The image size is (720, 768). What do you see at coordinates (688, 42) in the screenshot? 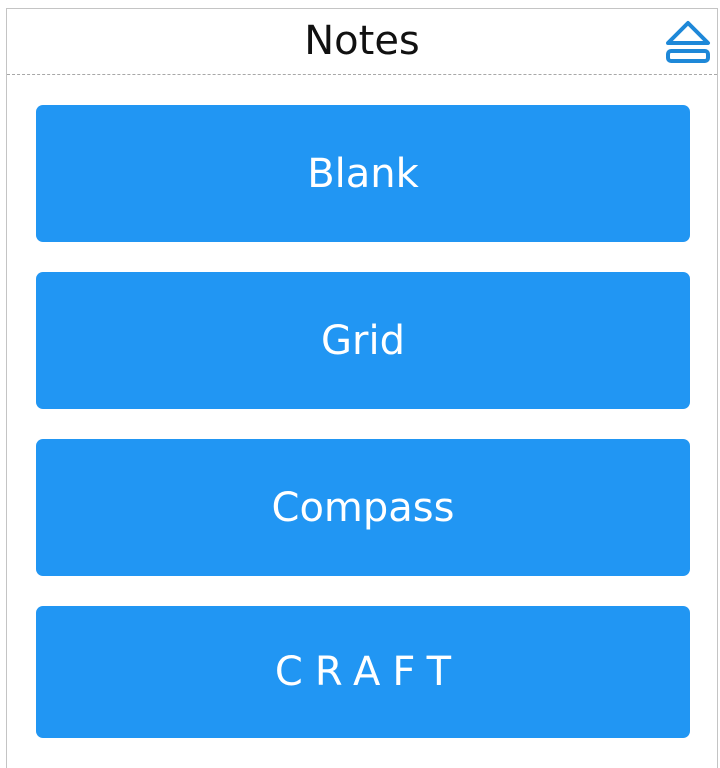
I see `eject-icon` at bounding box center [688, 42].